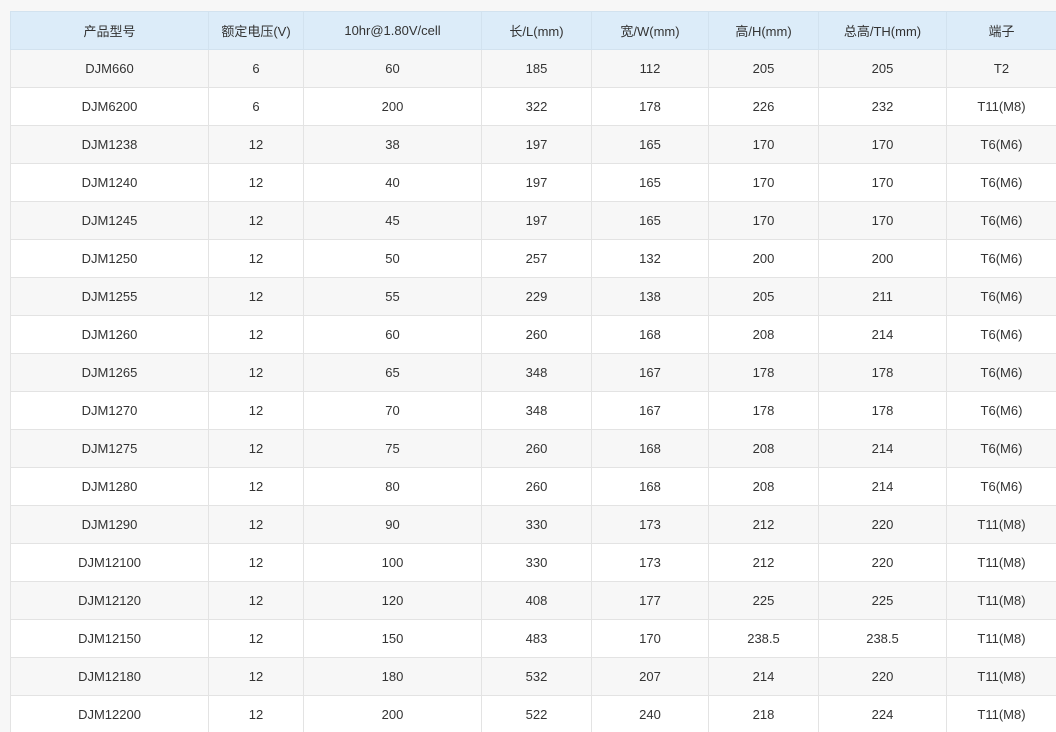 Image resolution: width=1056 pixels, height=732 pixels. Describe the element at coordinates (763, 713) in the screenshot. I see `cell-height: 218` at that location.